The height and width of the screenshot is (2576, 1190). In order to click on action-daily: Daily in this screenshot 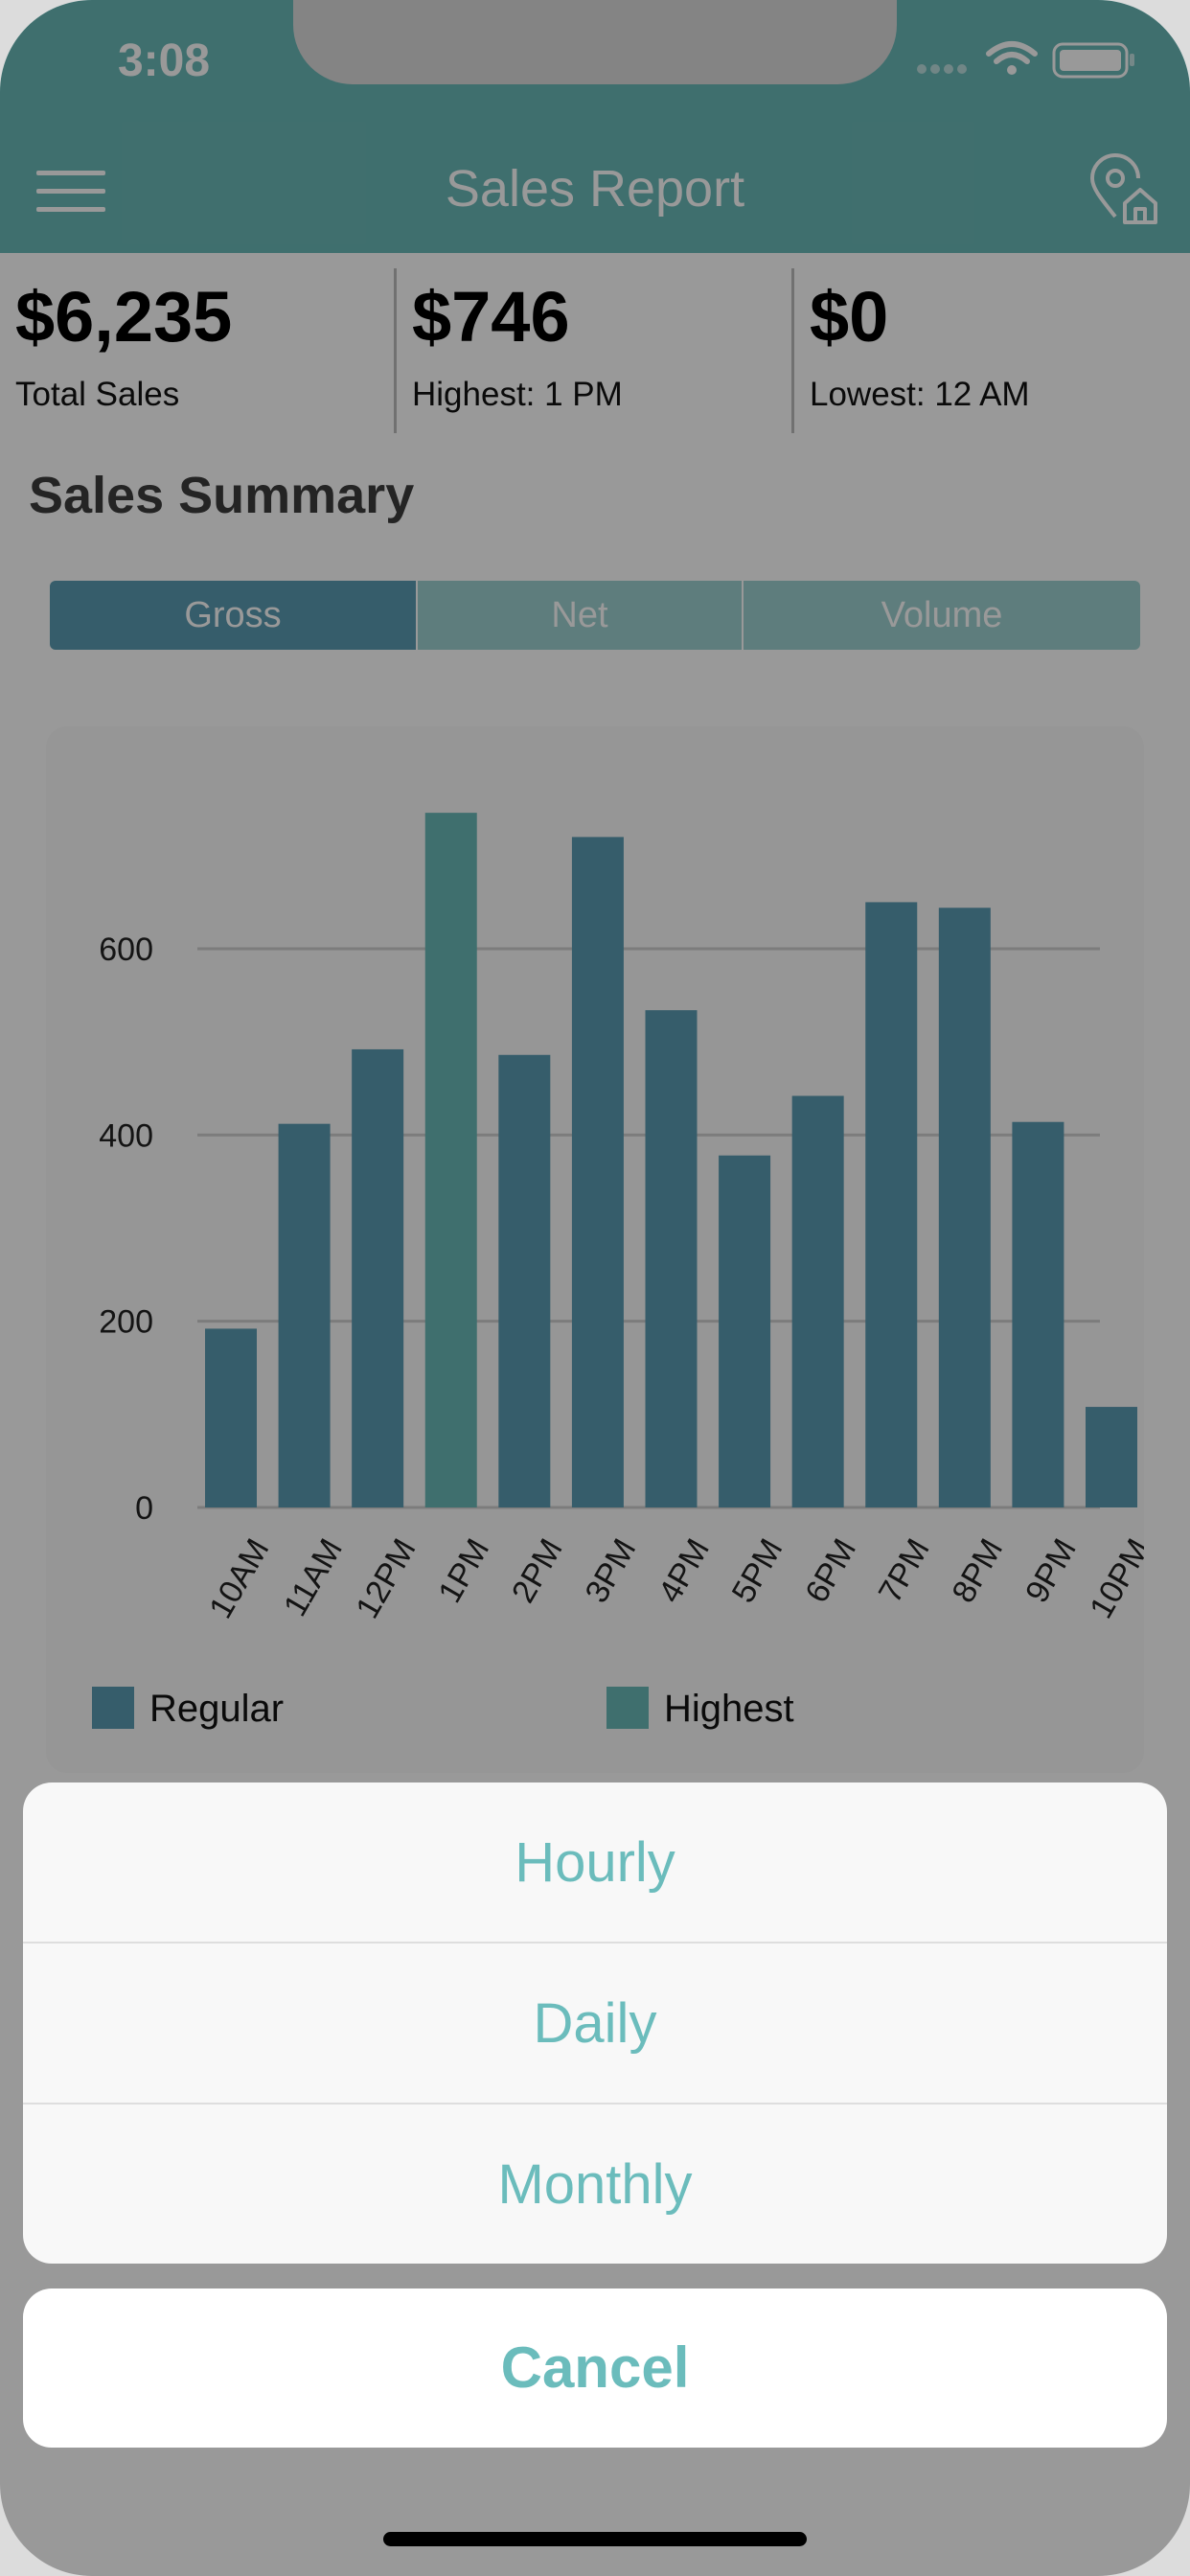, I will do `click(595, 2024)`.